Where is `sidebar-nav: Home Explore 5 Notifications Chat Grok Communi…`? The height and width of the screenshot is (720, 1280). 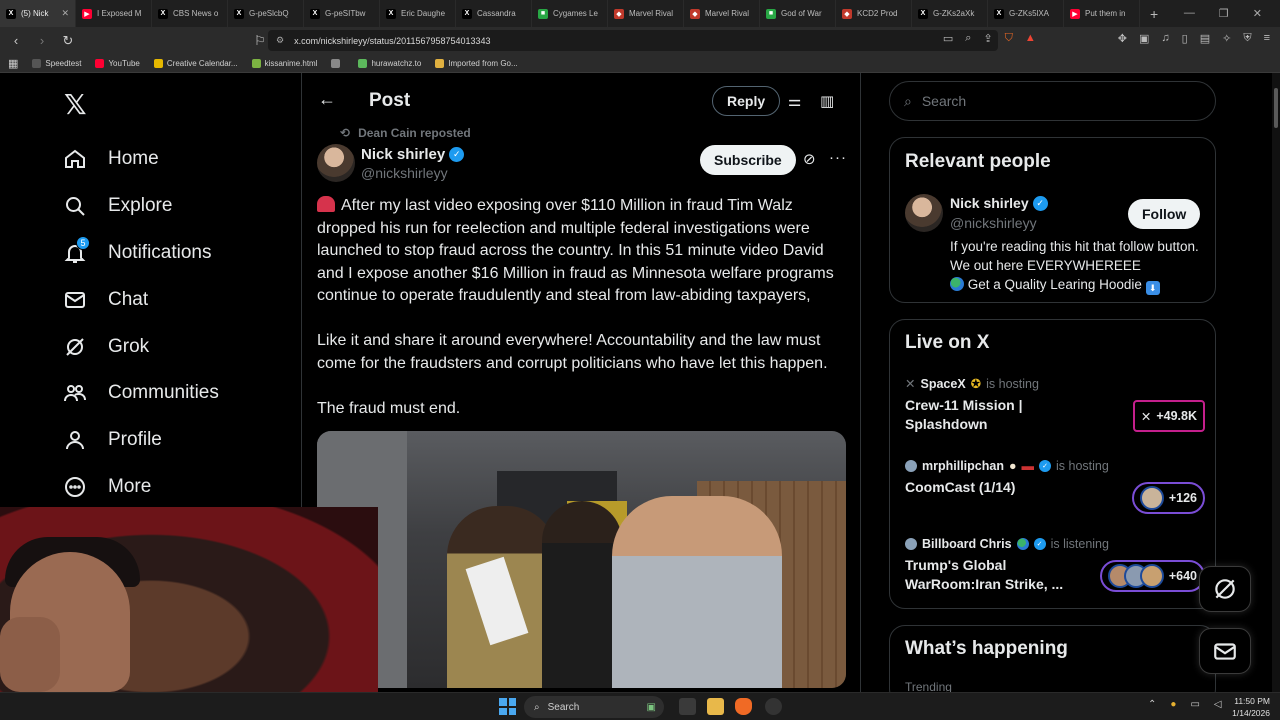 sidebar-nav: Home Explore 5 Notifications Chat Grok Communi… is located at coordinates (140, 323).